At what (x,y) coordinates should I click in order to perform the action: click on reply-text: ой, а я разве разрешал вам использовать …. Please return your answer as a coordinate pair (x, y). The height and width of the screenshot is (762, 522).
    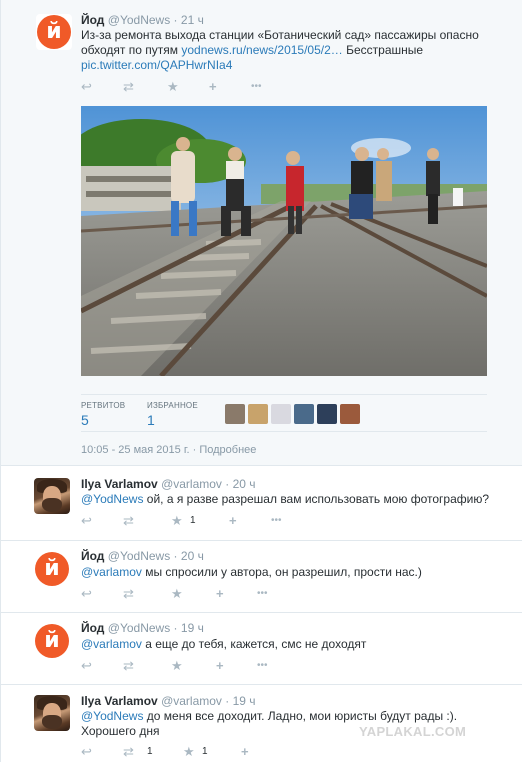
    Looking at the image, I should click on (316, 499).